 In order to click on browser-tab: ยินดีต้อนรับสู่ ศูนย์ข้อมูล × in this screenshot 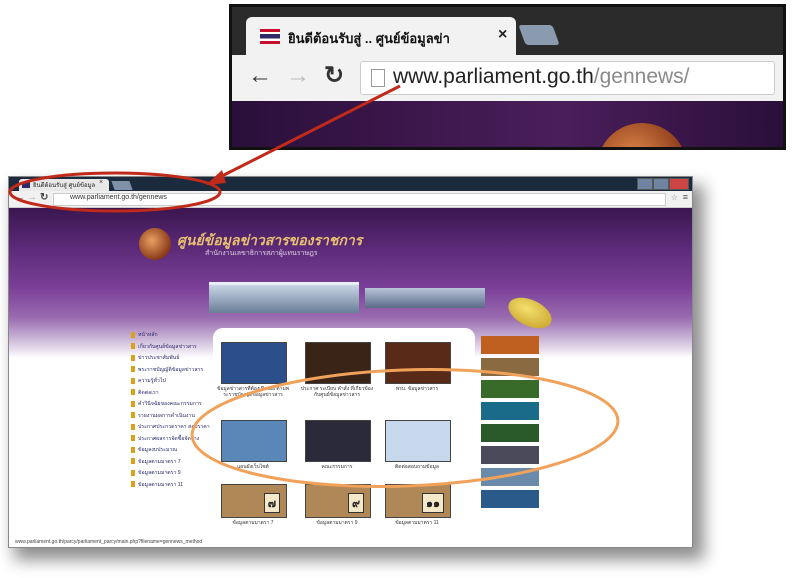, I will do `click(64, 185)`.